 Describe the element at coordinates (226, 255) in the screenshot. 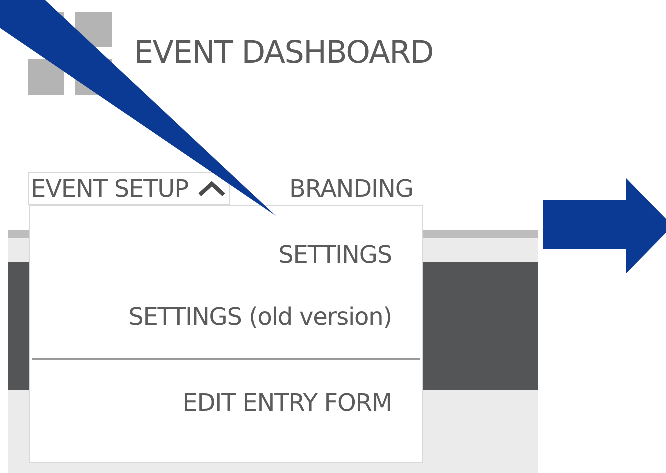

I see `menu-item: SETTINGS` at that location.